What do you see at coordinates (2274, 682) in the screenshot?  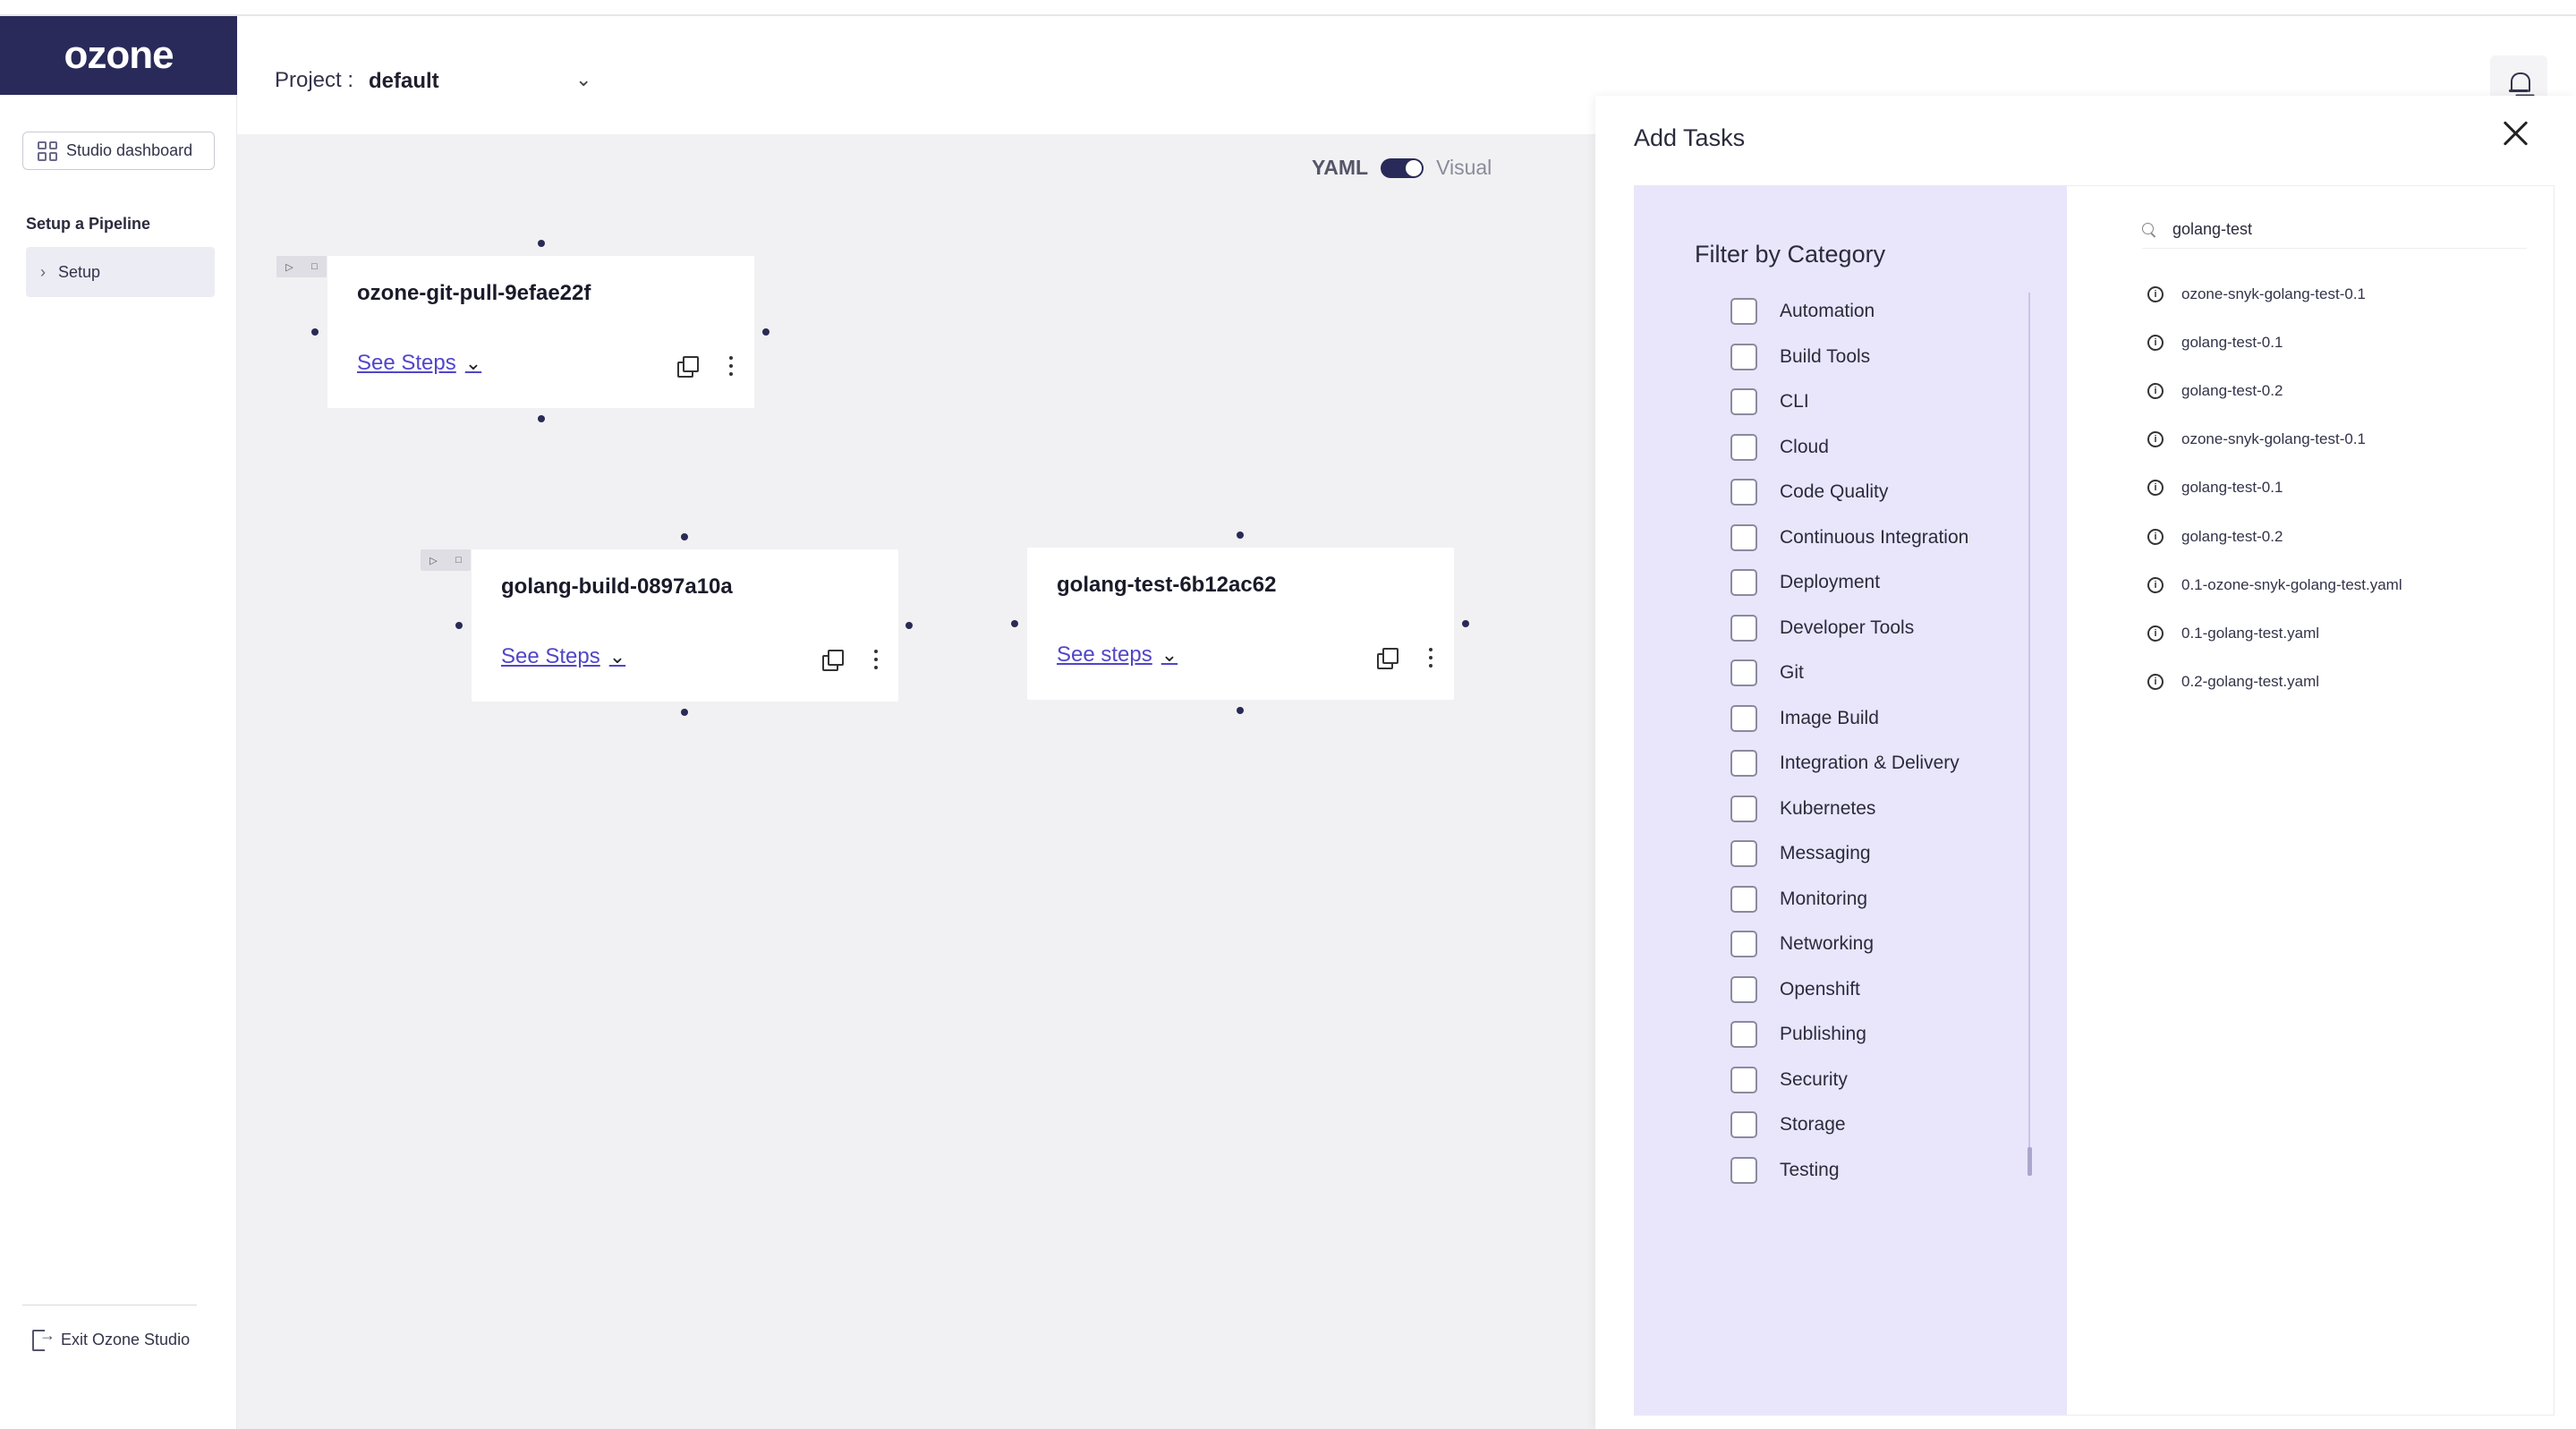 I see `list-item: i 0.2-golang-test.yaml` at bounding box center [2274, 682].